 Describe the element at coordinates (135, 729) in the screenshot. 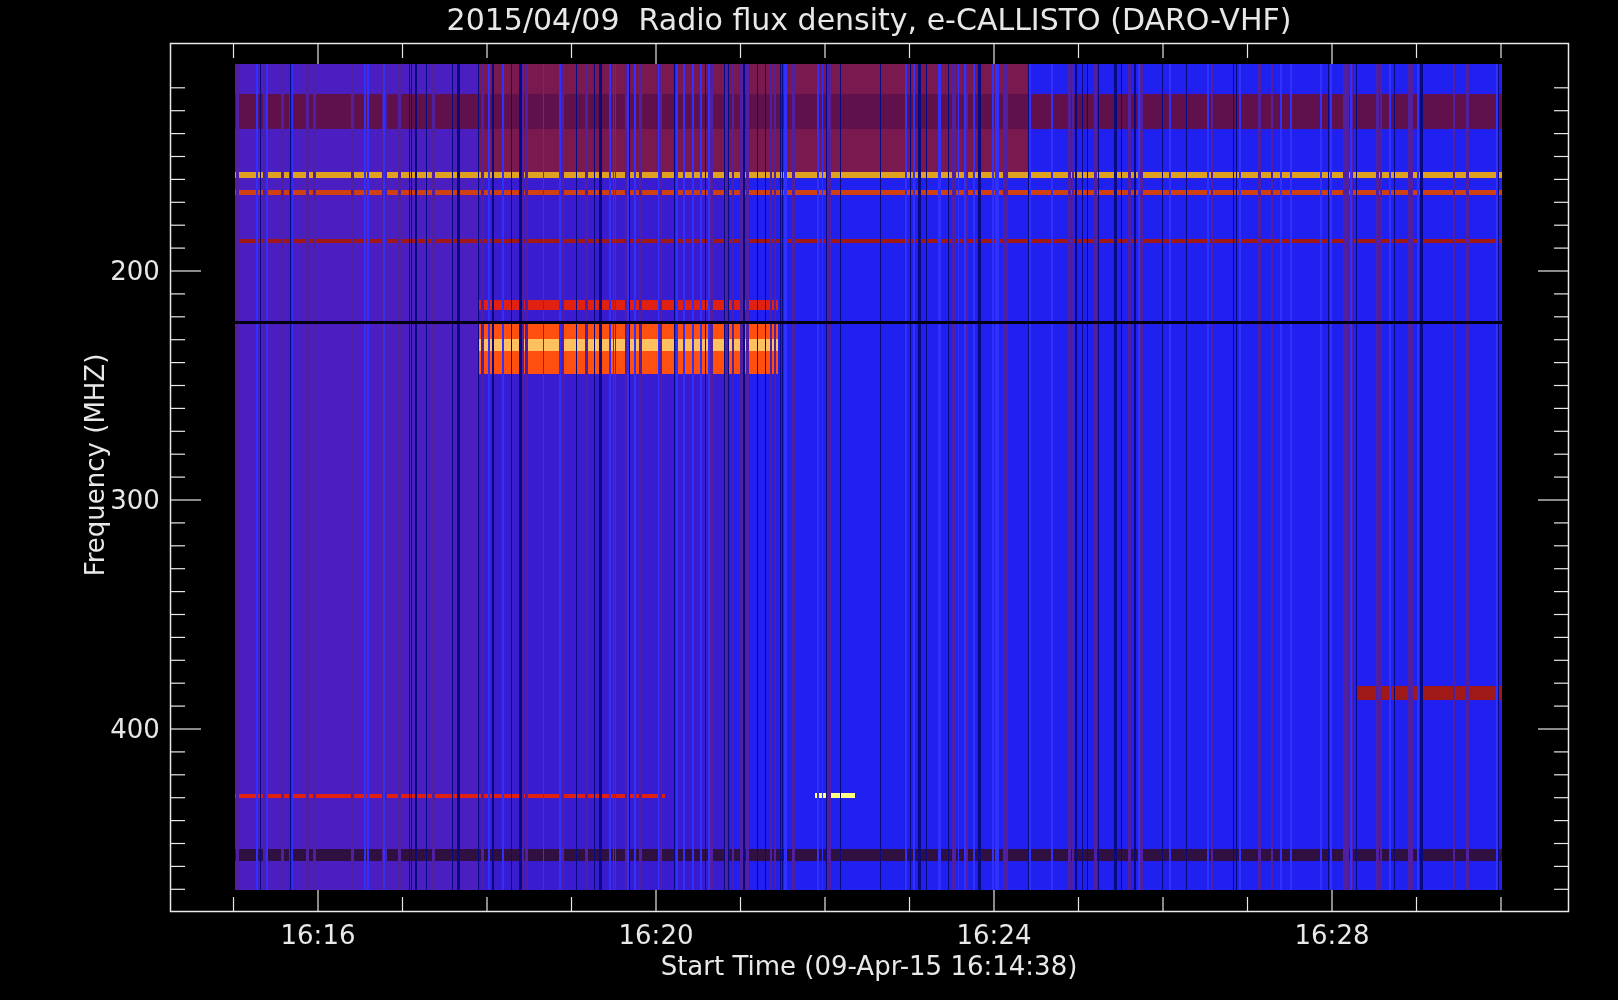

I see `y-tick-label: 400` at that location.